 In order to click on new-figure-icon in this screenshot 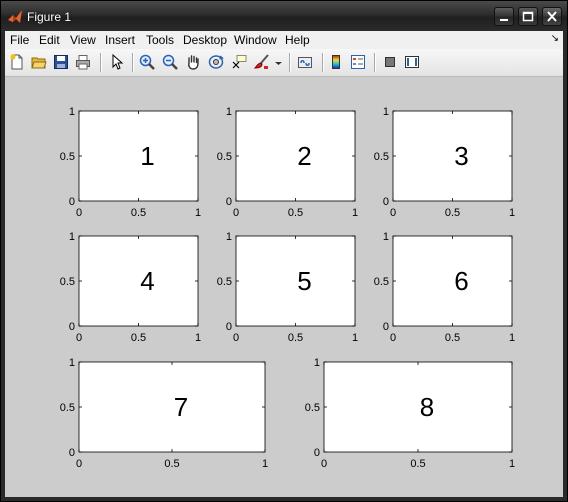, I will do `click(17, 62)`.